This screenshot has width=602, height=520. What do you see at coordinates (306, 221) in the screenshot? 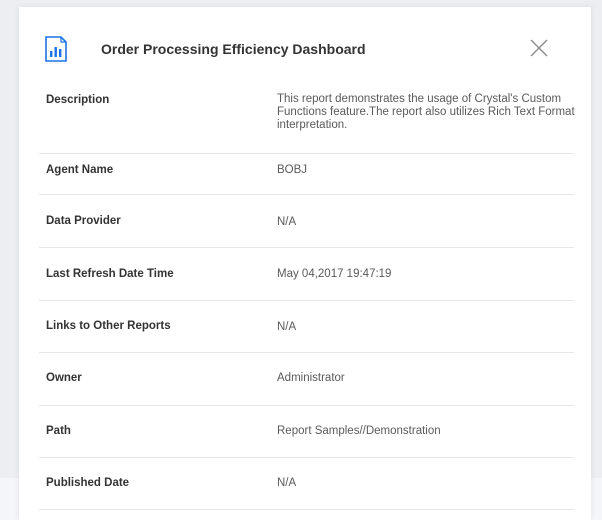
I see `property-row-data-provider: Data Provider N/A` at bounding box center [306, 221].